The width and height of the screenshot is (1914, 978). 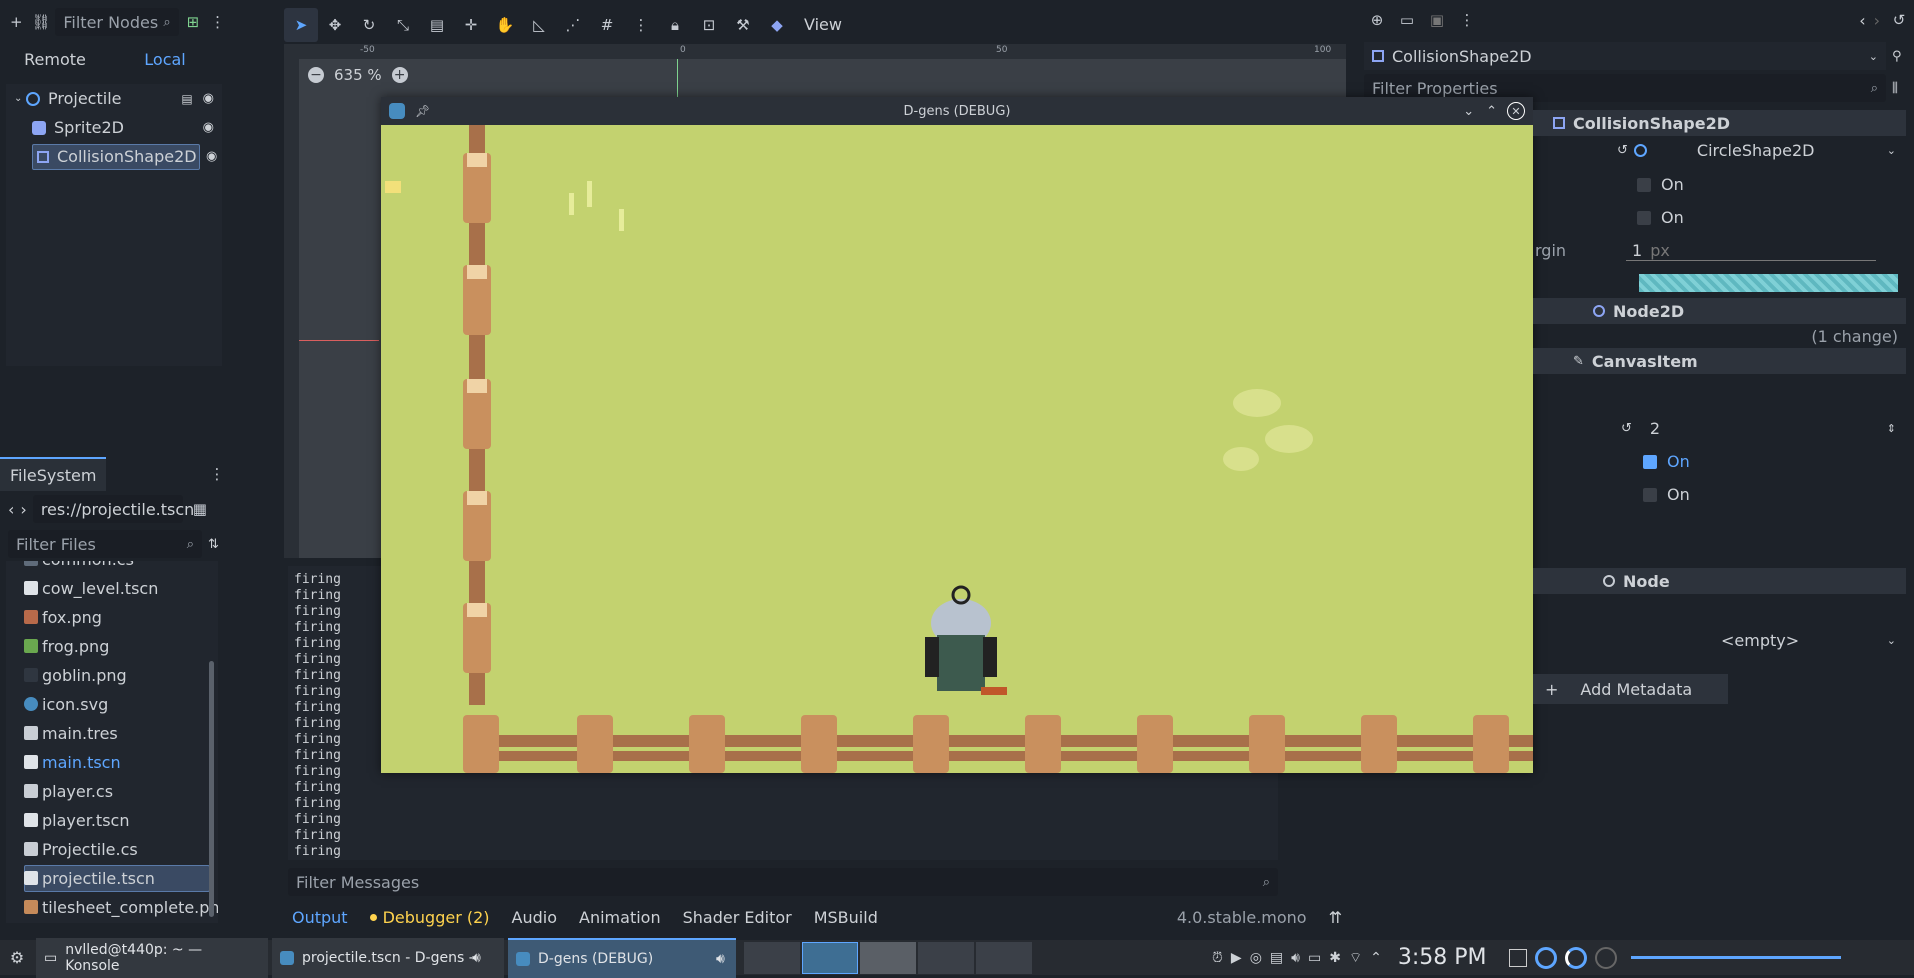 What do you see at coordinates (53, 474) in the screenshot?
I see `tab-filesystem: FileSystem` at bounding box center [53, 474].